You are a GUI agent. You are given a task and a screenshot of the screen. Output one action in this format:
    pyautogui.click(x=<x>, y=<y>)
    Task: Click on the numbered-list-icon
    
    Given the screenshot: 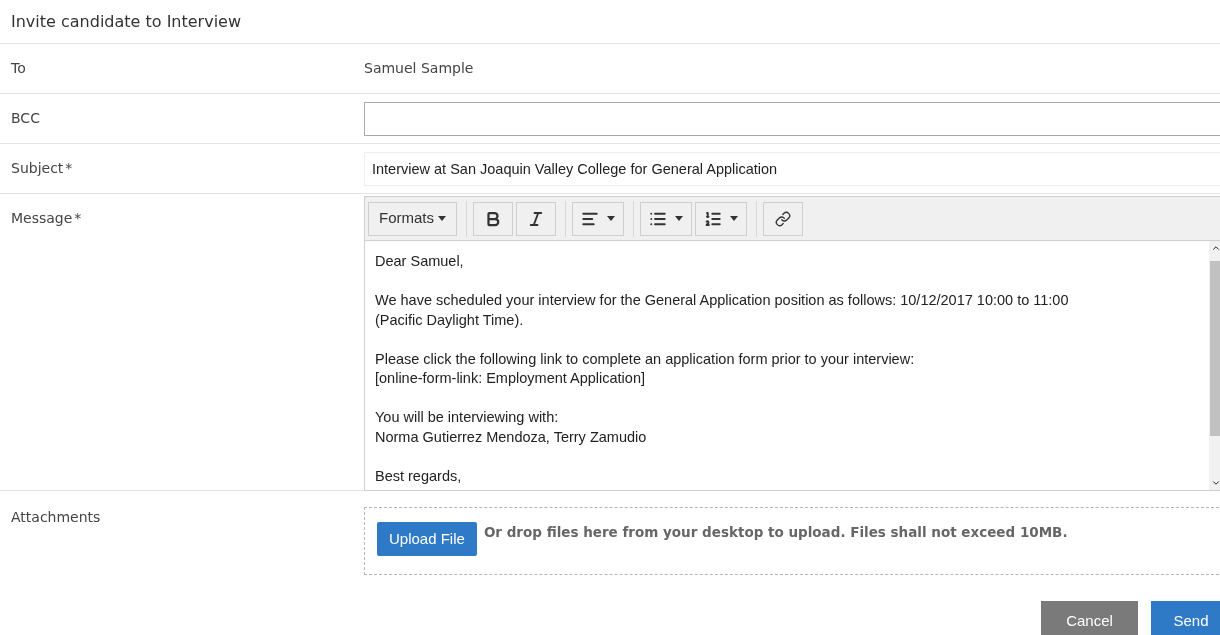 What is the action you would take?
    pyautogui.click(x=713, y=218)
    